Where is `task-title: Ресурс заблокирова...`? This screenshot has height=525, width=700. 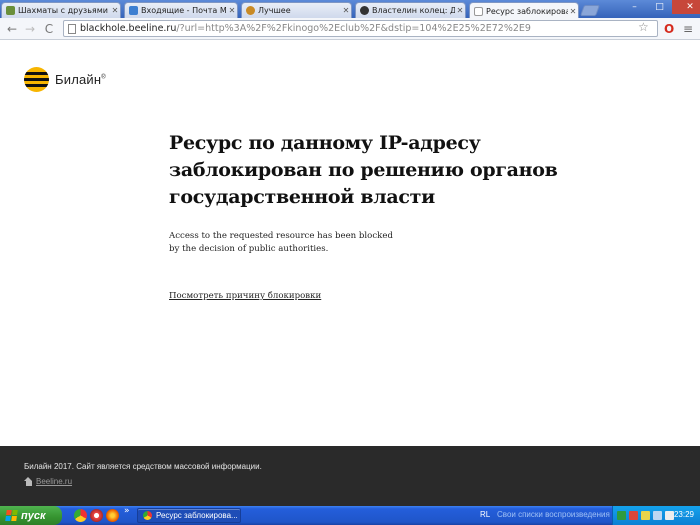 task-title: Ресурс заблокирова... is located at coordinates (197, 515).